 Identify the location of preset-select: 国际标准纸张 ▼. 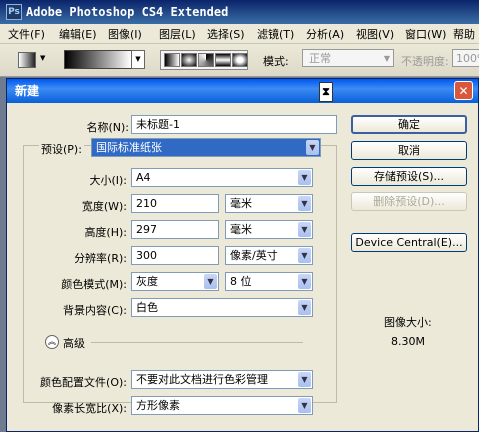
(206, 147).